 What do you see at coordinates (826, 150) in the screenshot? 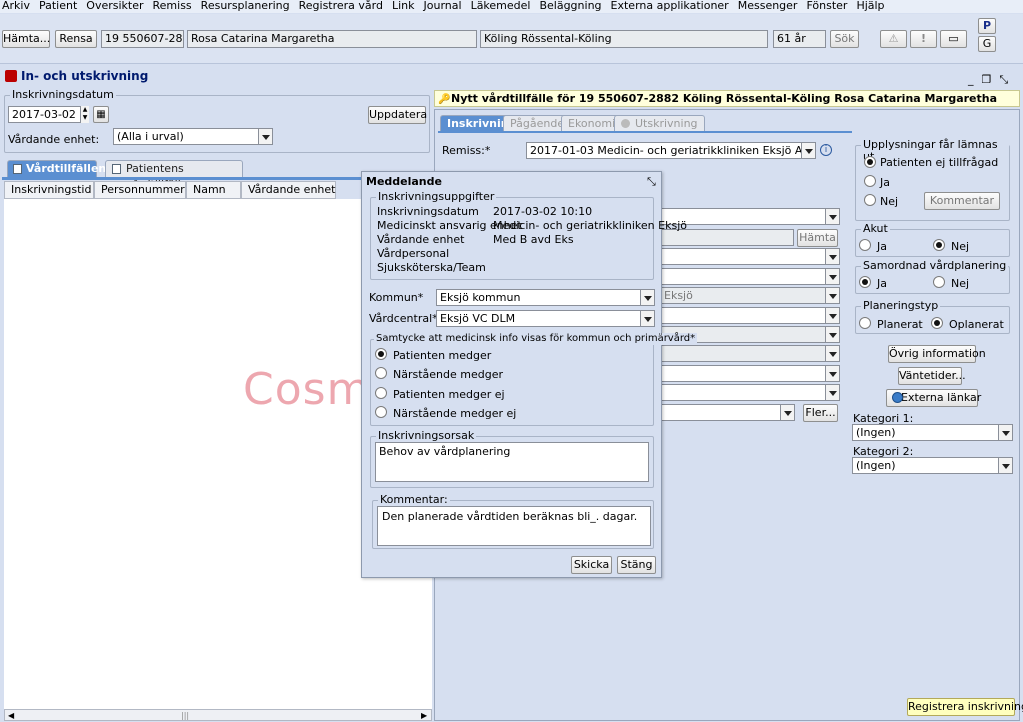
I see `info-icon: i` at bounding box center [826, 150].